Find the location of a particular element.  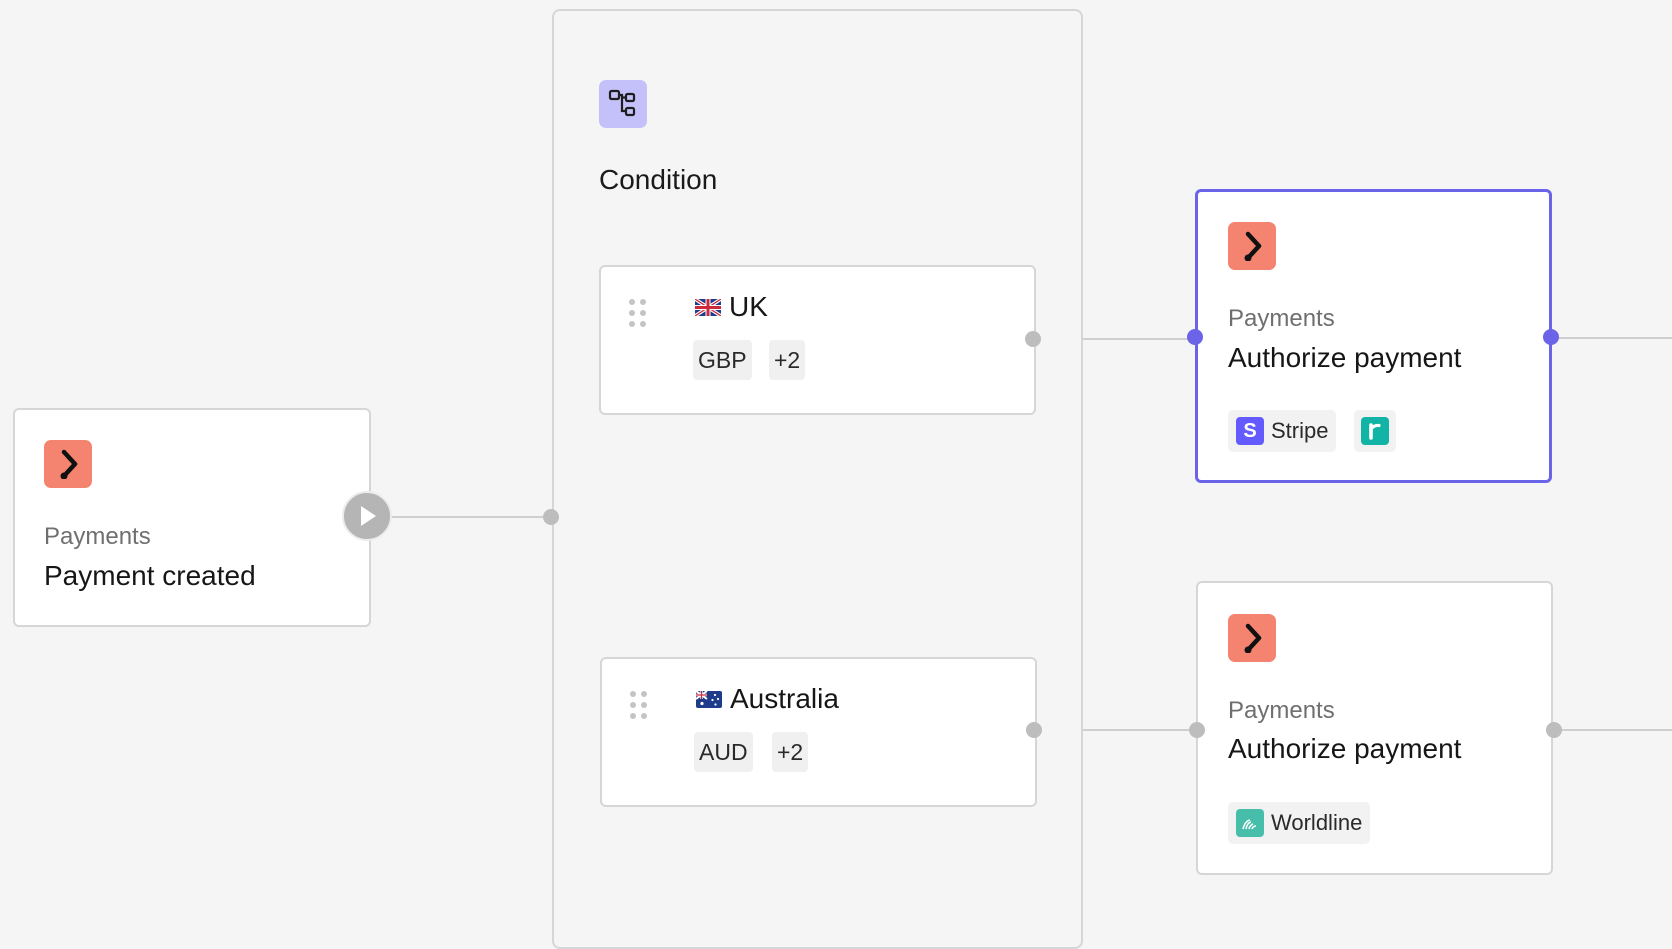

action-card-authorize-stripe: Payments Authorize payment S Stripe is located at coordinates (1373, 336).